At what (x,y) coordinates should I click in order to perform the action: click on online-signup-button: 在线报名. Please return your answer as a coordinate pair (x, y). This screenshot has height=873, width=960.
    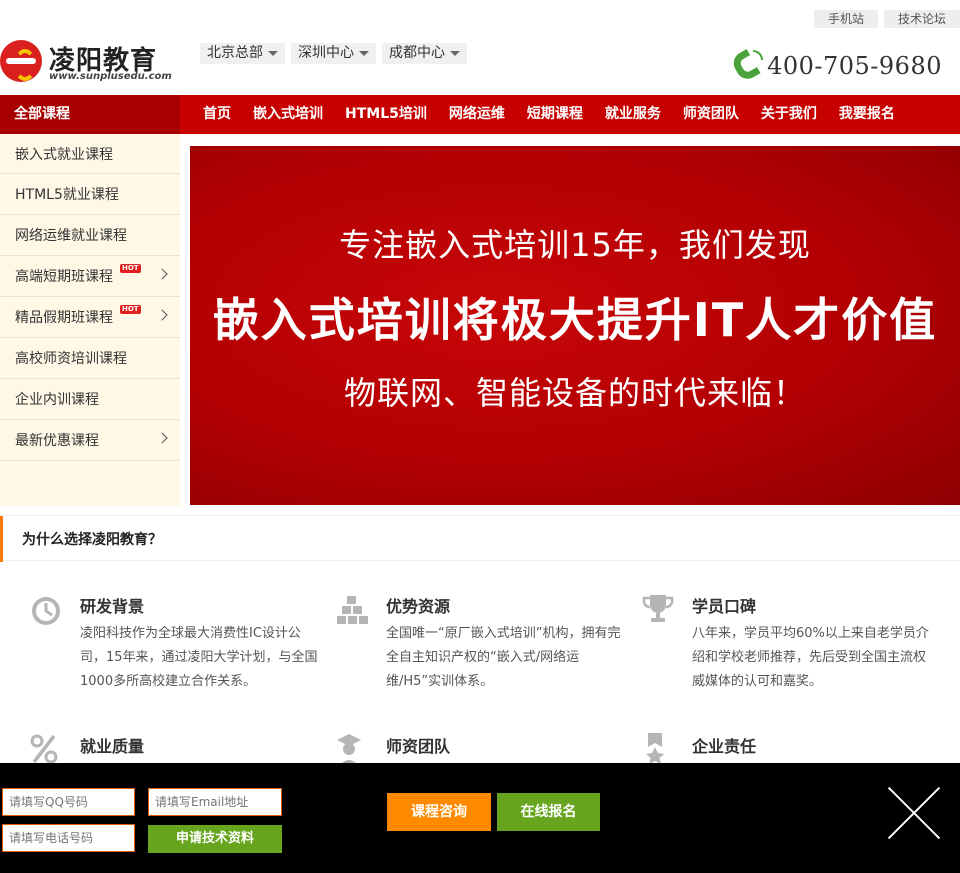
    Looking at the image, I should click on (548, 812).